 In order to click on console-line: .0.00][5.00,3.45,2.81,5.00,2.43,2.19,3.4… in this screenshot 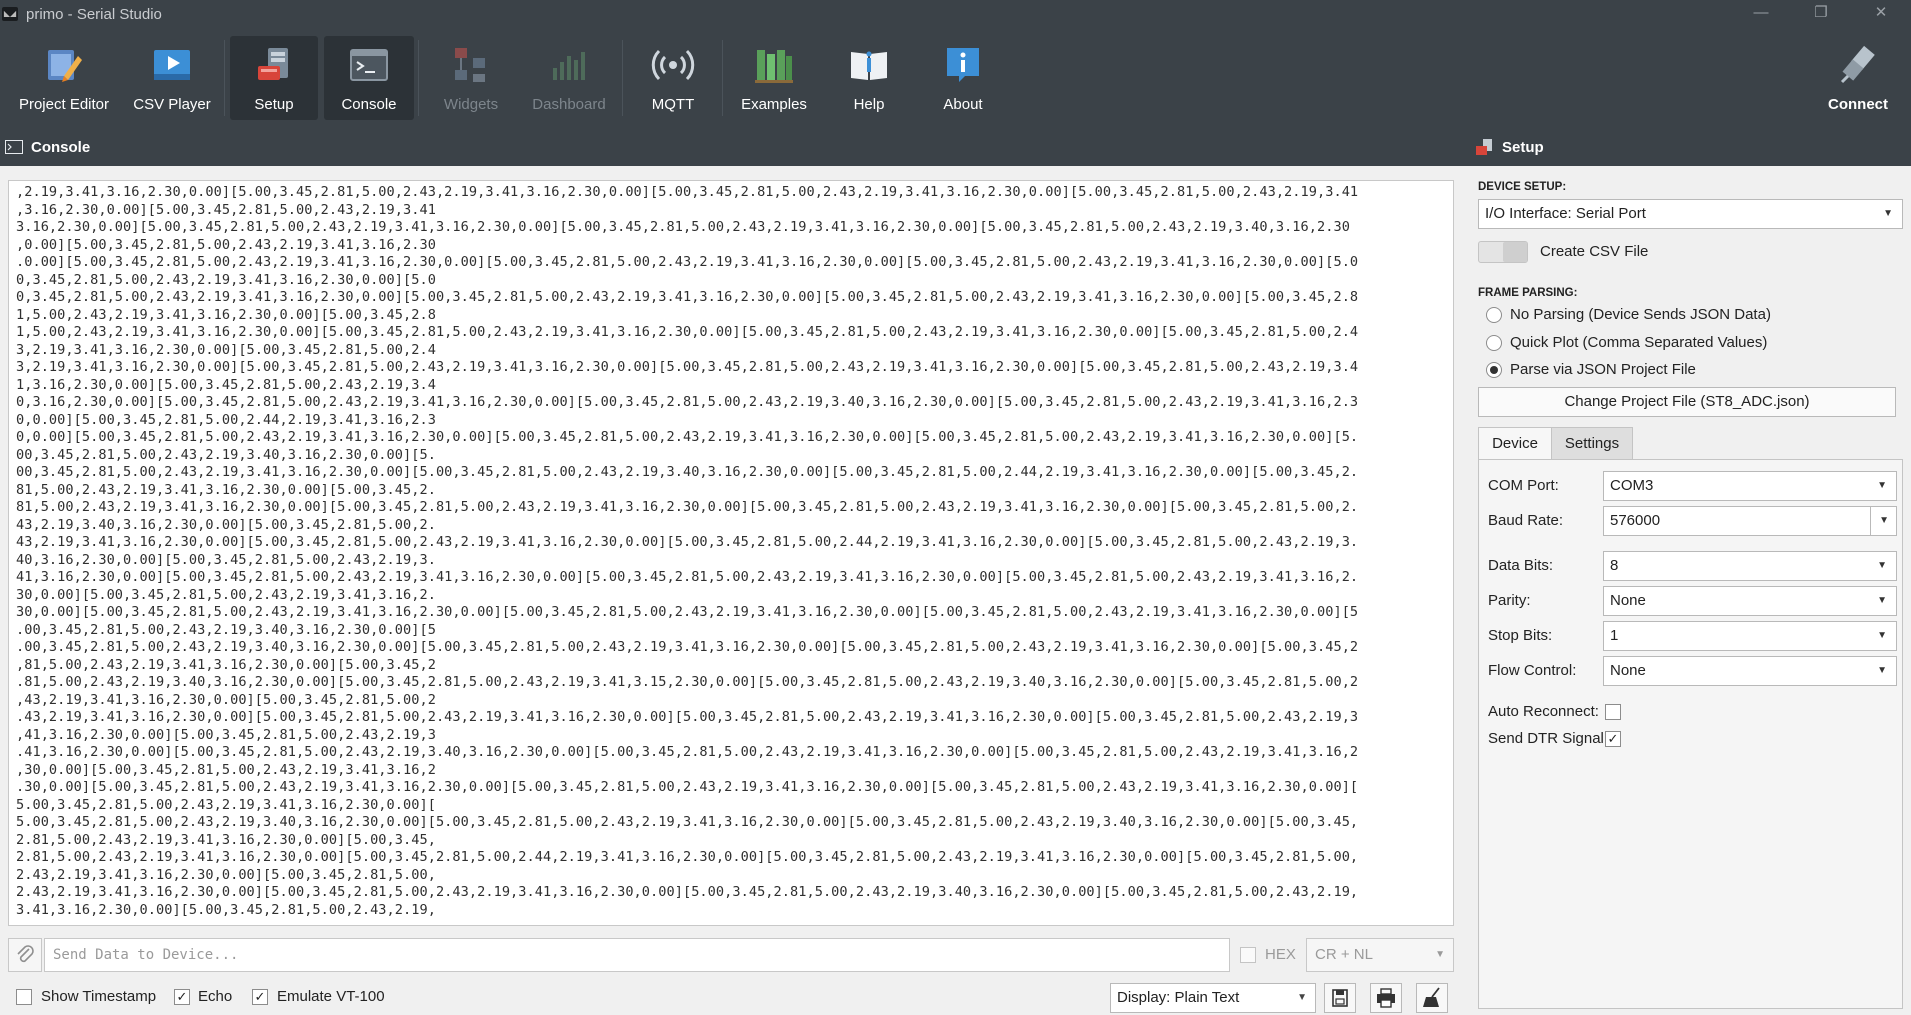, I will do `click(687, 262)`.